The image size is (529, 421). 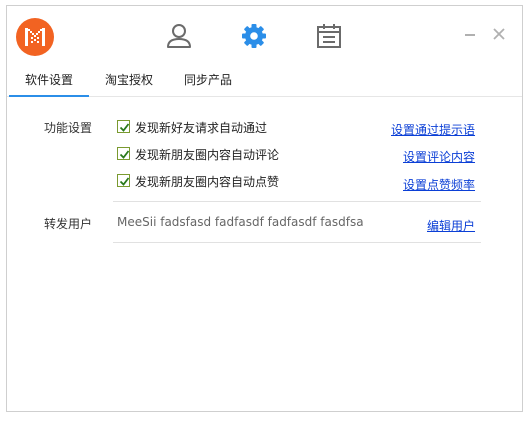 I want to click on option-label: 发现新好友请求自动通过, so click(x=201, y=128).